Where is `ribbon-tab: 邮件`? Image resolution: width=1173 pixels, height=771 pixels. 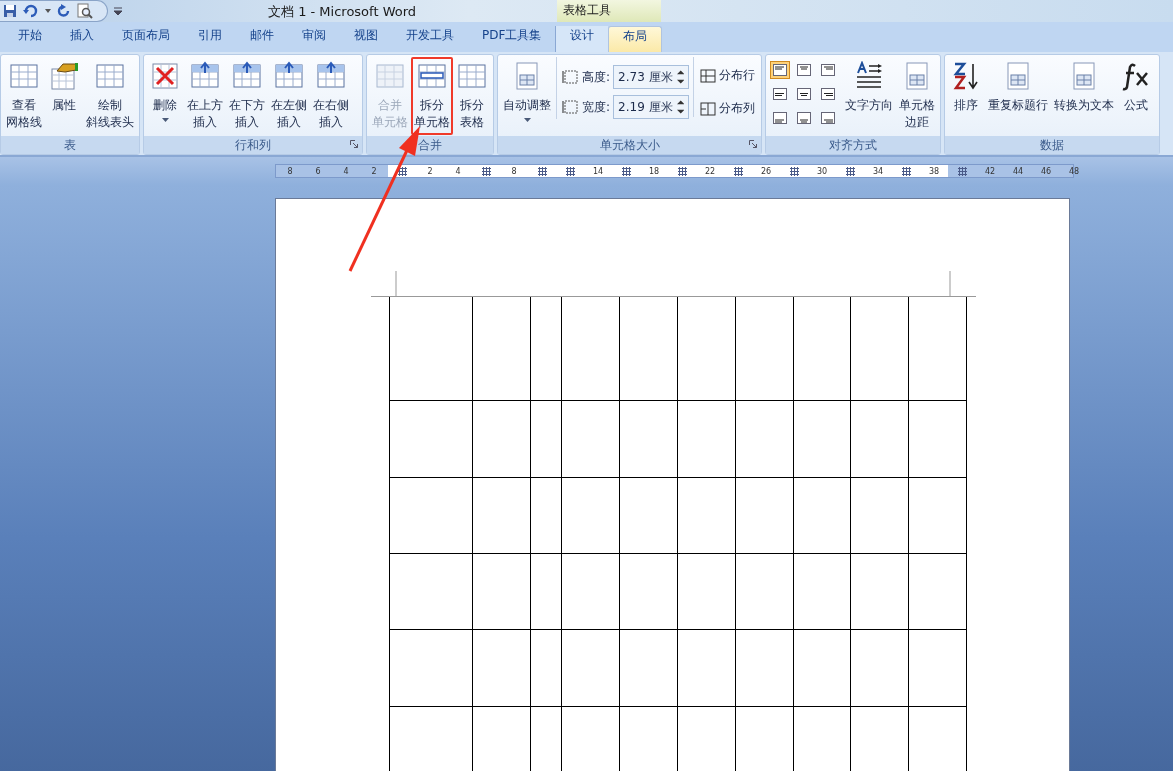 ribbon-tab: 邮件 is located at coordinates (262, 39).